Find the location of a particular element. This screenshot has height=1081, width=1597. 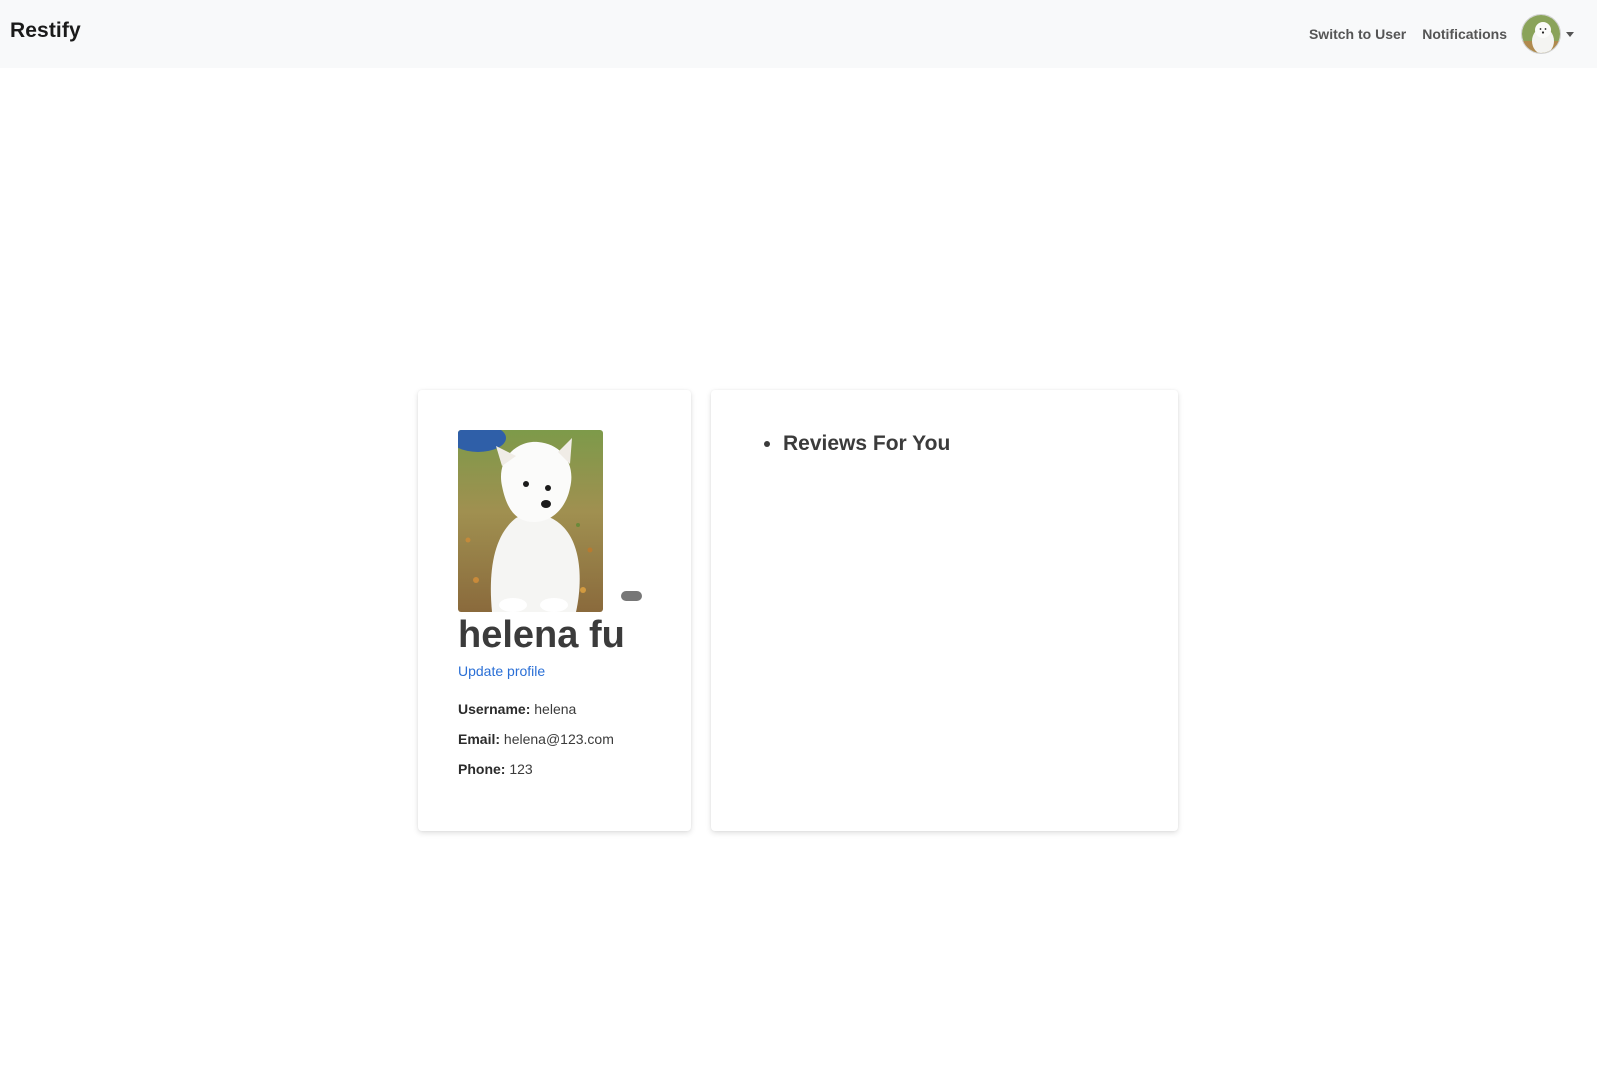

profile-photo is located at coordinates (530, 521).